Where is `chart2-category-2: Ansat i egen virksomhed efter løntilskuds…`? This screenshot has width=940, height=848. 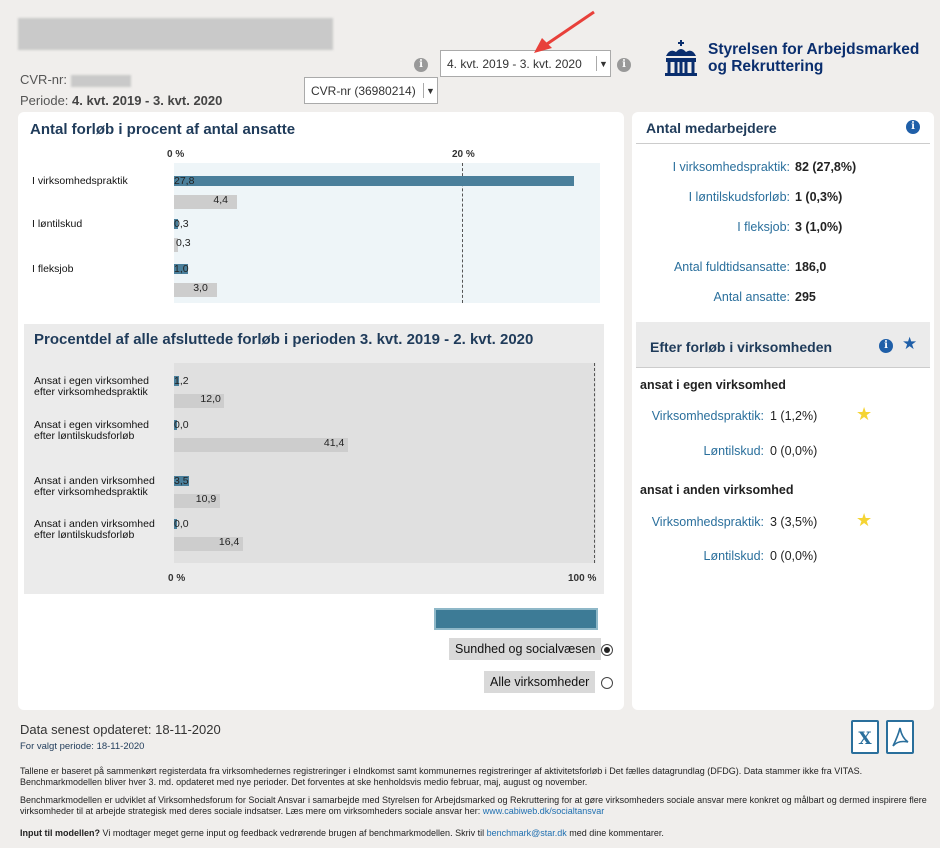
chart2-category-2: Ansat i egen virksomhed efter løntilskuds… is located at coordinates (91, 430).